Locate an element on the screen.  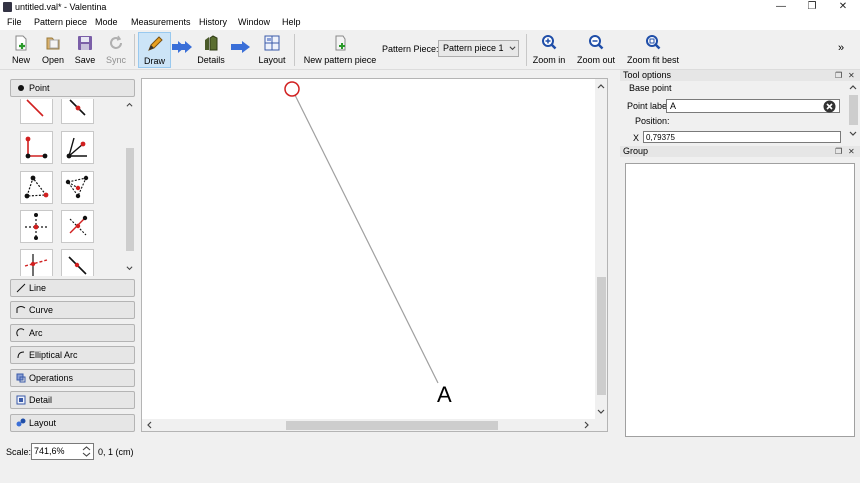
spin-arrows-icon is located at coordinates (86, 451).